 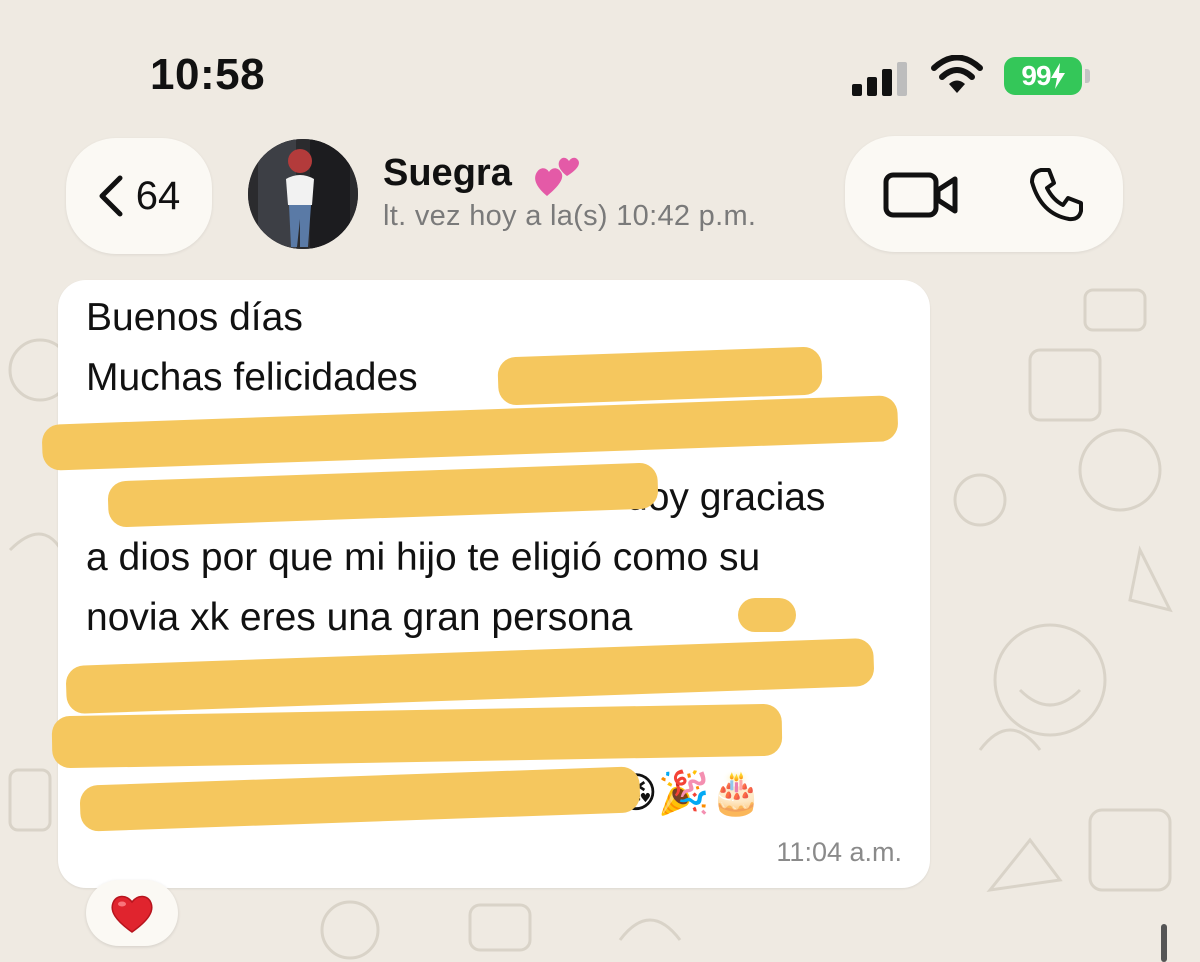 I want to click on unread-count: 64, so click(x=158, y=195).